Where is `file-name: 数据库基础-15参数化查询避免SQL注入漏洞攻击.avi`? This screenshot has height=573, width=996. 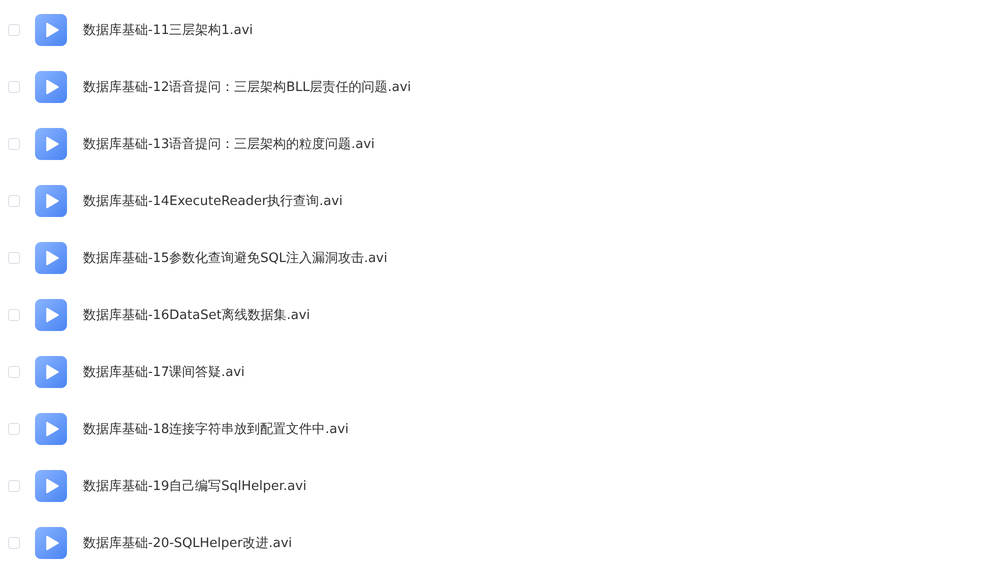
file-name: 数据库基础-15参数化查询避免SQL注入漏洞攻击.avi is located at coordinates (235, 257).